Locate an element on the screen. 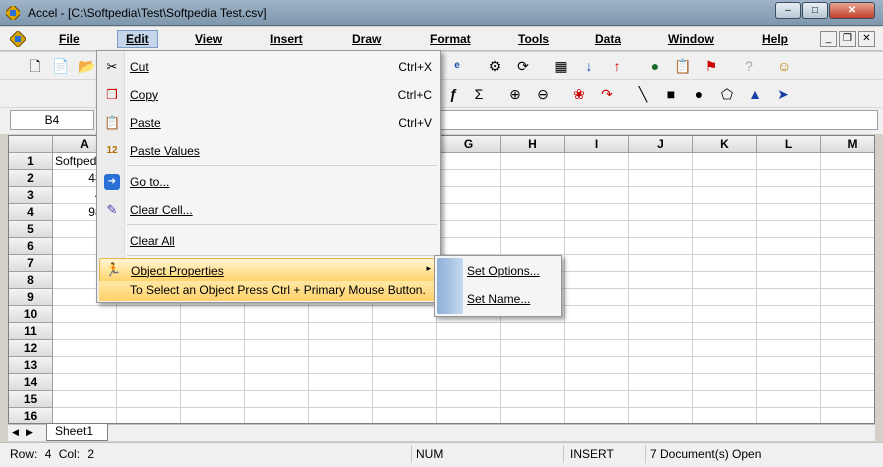 The image size is (883, 467). mdi-close-button: ✕ is located at coordinates (866, 39).